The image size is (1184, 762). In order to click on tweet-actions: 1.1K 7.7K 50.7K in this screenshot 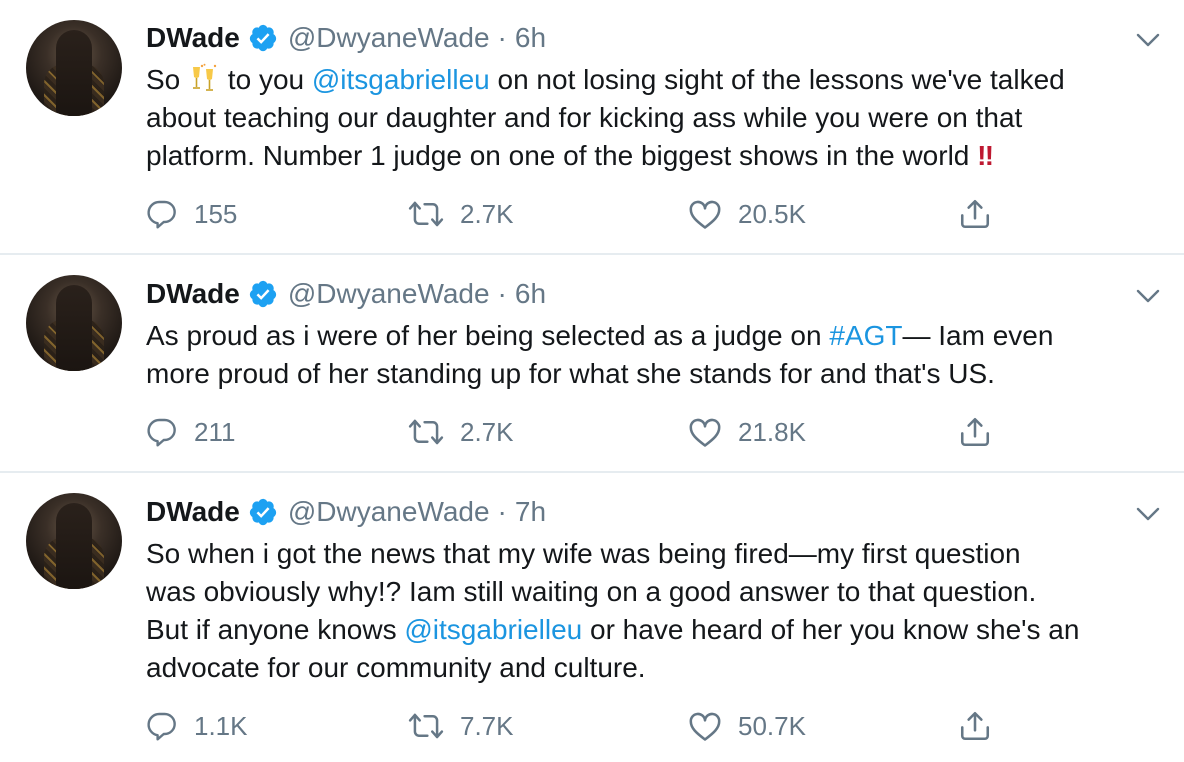, I will do `click(596, 726)`.